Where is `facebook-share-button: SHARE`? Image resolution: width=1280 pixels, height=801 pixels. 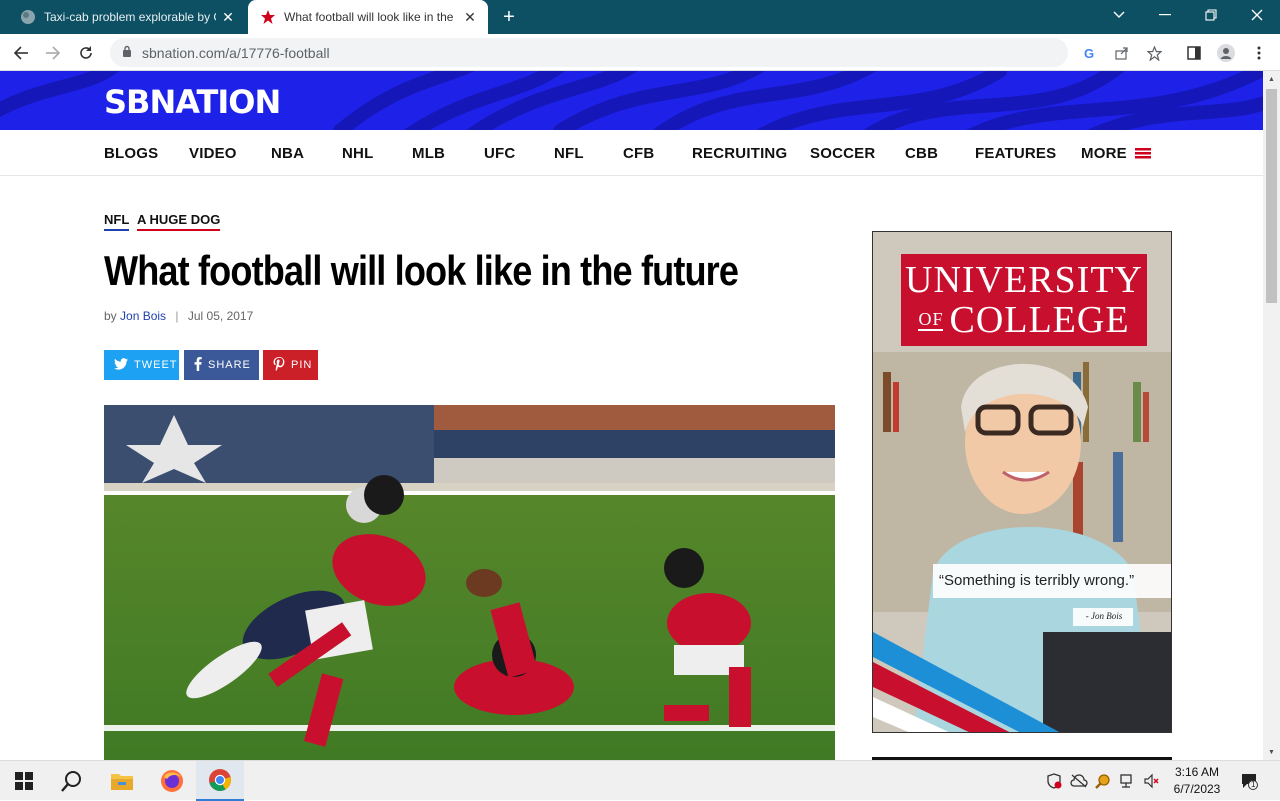 facebook-share-button: SHARE is located at coordinates (221, 365).